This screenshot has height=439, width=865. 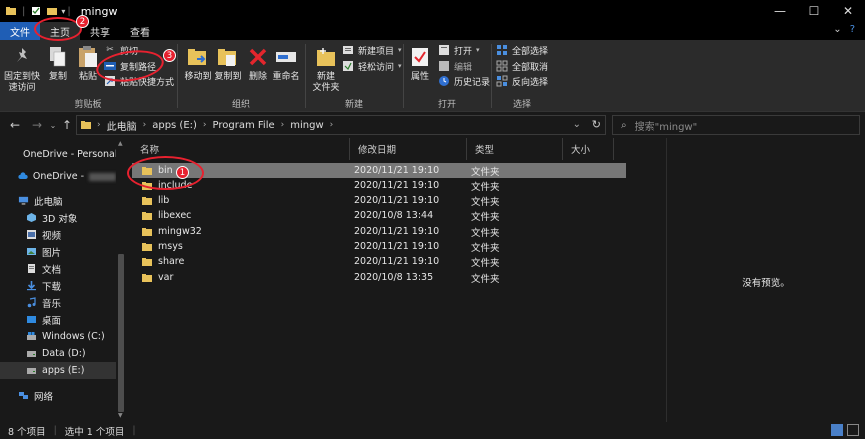 I want to click on nav-label: 音乐, so click(x=52, y=304).